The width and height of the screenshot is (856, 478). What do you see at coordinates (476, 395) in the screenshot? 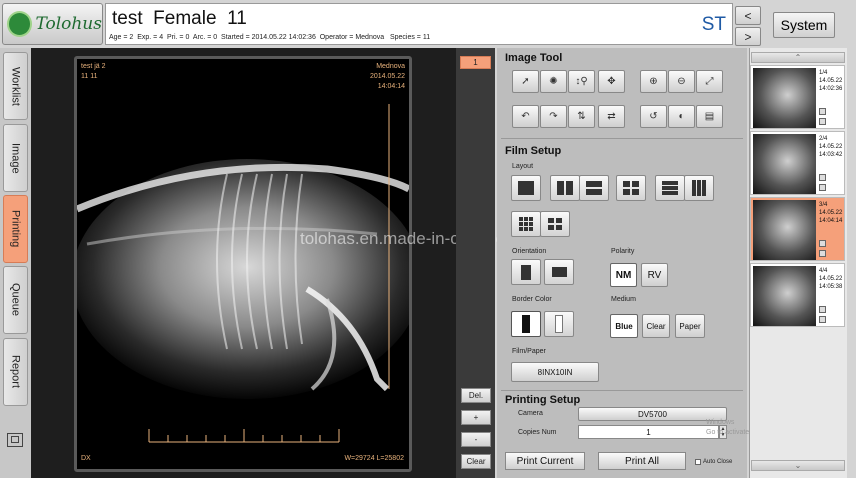
I see `delete-button: Del.` at bounding box center [476, 395].